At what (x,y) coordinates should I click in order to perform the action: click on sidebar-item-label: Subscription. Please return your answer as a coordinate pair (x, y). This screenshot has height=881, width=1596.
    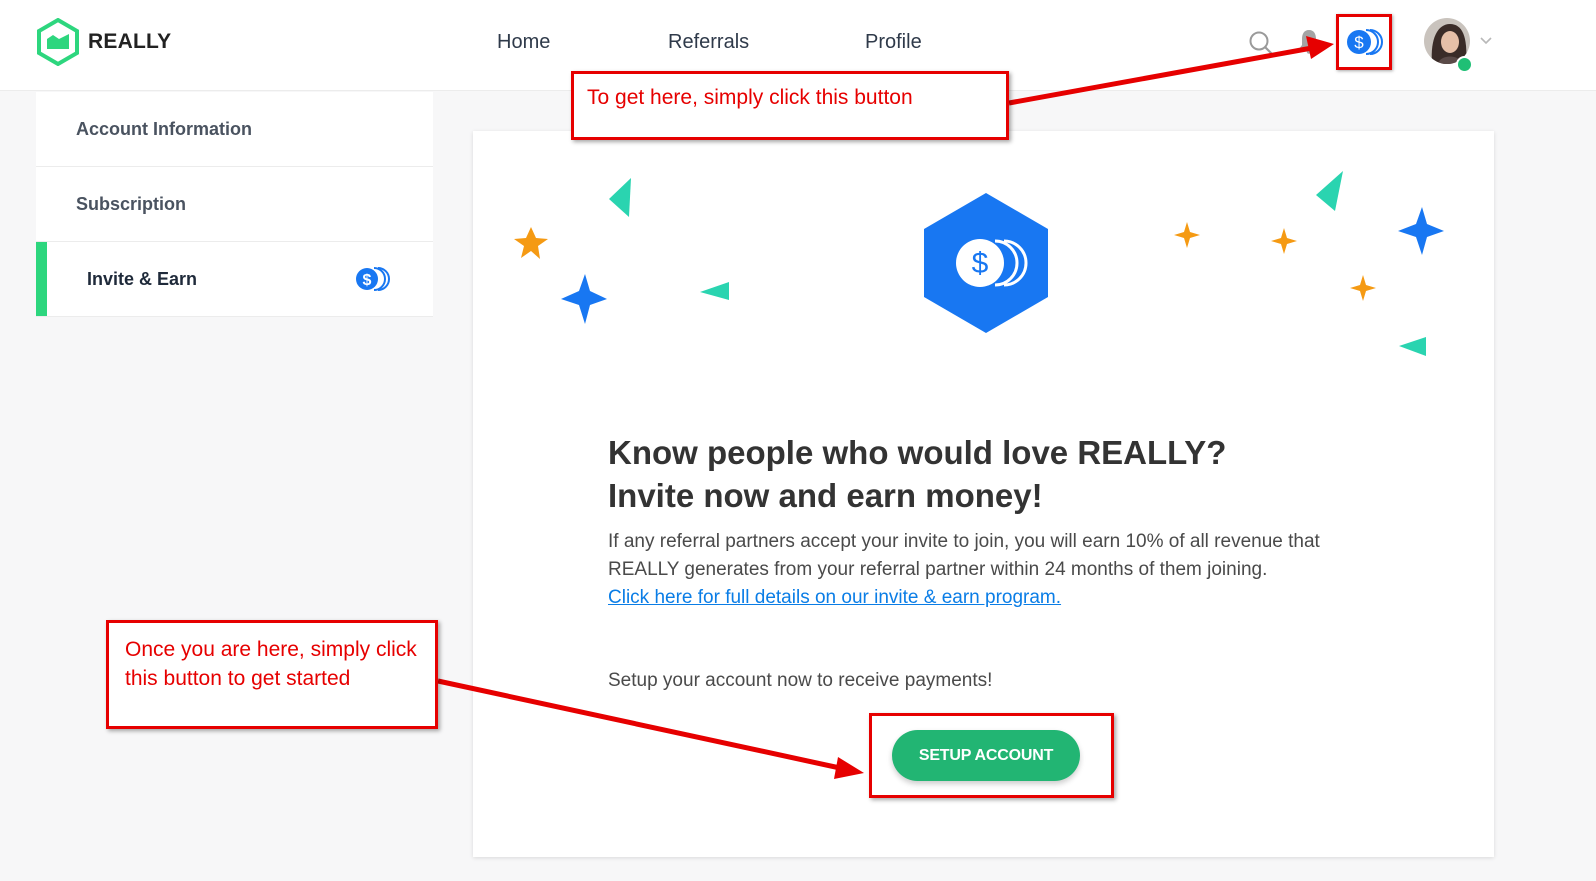
    Looking at the image, I should click on (131, 203).